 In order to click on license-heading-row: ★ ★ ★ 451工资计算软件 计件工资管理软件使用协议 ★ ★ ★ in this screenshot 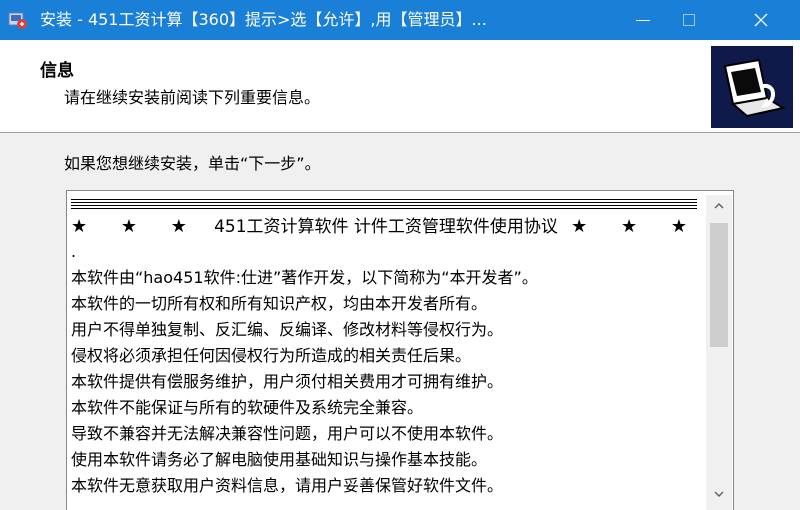, I will do `click(386, 227)`.